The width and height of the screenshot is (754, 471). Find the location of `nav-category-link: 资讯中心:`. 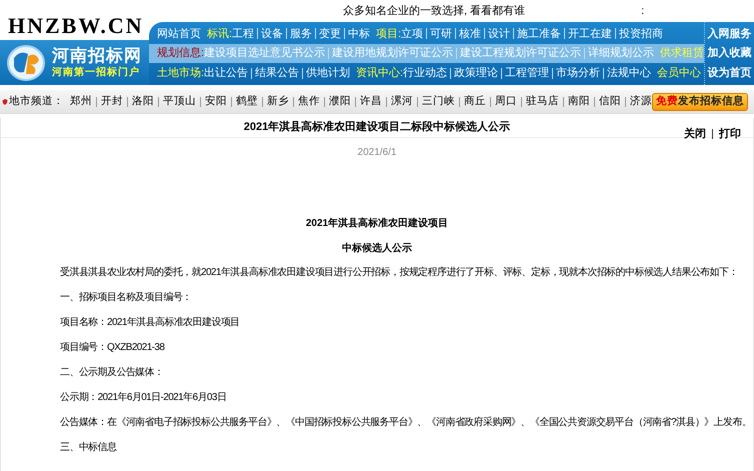

nav-category-link: 资讯中心: is located at coordinates (380, 73).